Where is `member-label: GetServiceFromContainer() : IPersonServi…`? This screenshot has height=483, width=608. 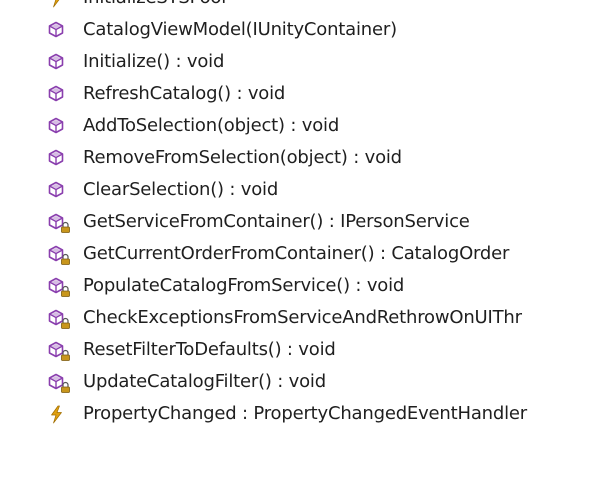 member-label: GetServiceFromContainer() : IPersonServi… is located at coordinates (276, 221).